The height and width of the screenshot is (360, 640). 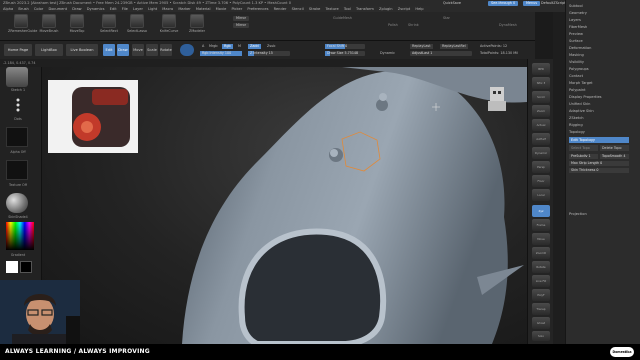 What do you see at coordinates (57, 9) in the screenshot?
I see `menu-document: Document` at bounding box center [57, 9].